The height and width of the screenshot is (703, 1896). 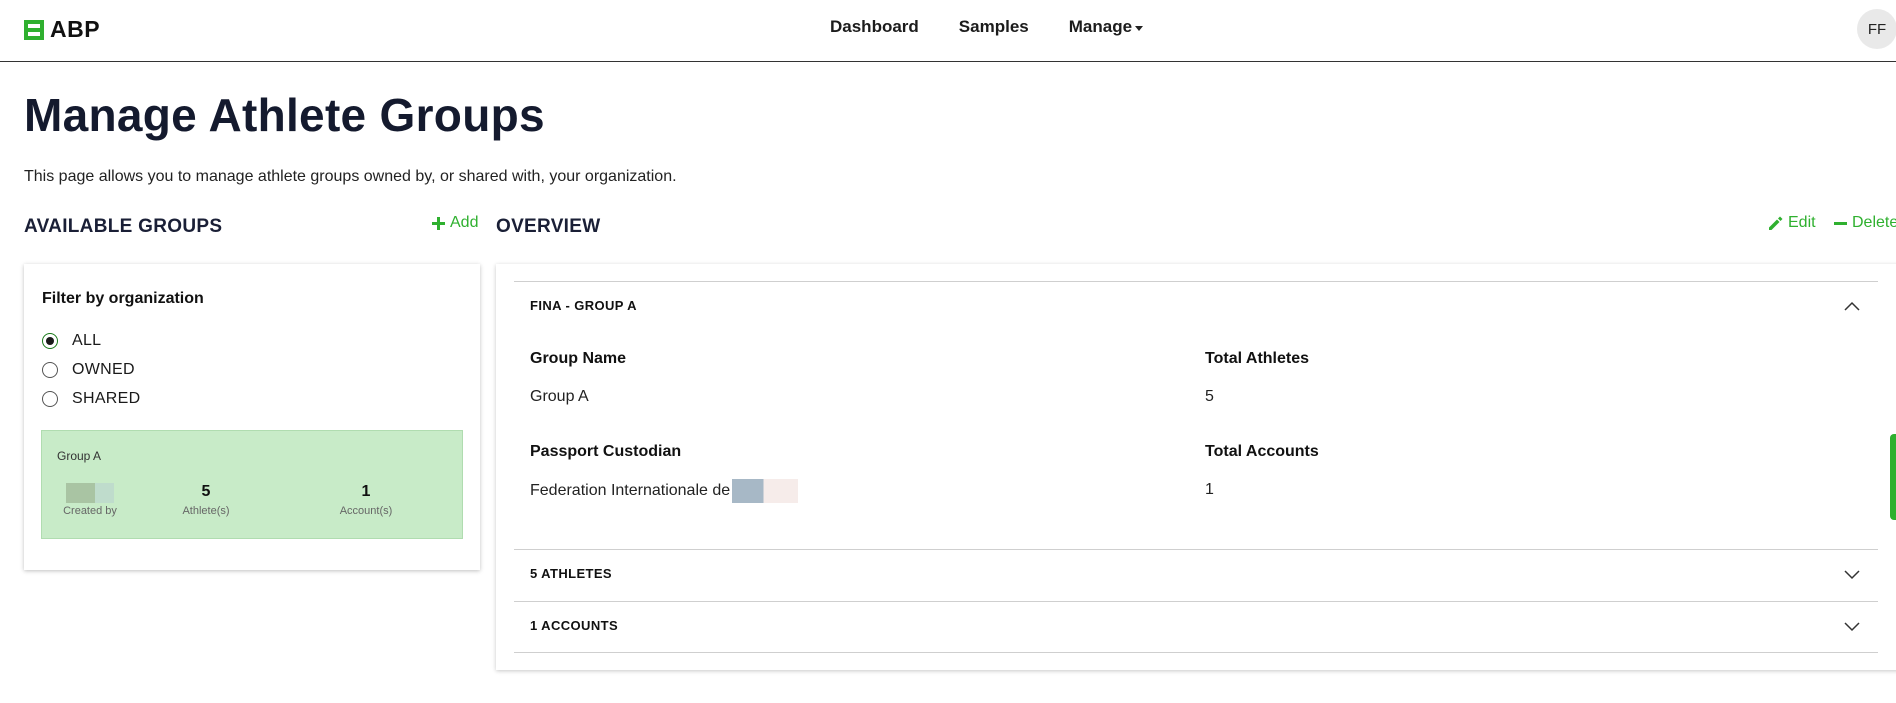 I want to click on chevron-up-icon, so click(x=1852, y=306).